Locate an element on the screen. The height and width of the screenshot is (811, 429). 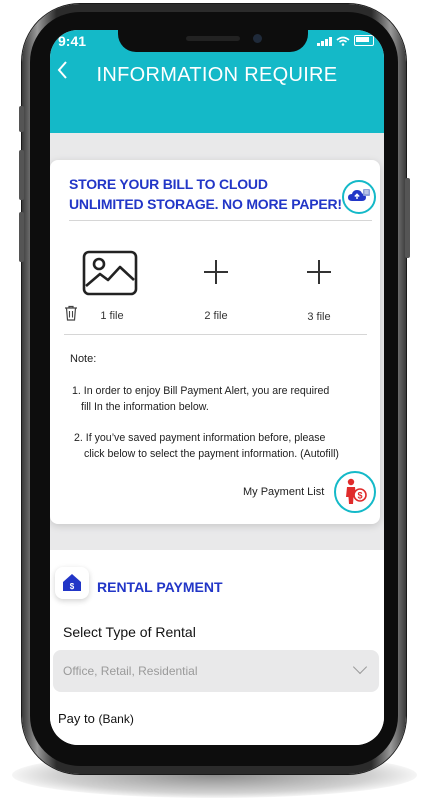
rental-type-placeholder: Office, Retail, Residential is located at coordinates (130, 671).